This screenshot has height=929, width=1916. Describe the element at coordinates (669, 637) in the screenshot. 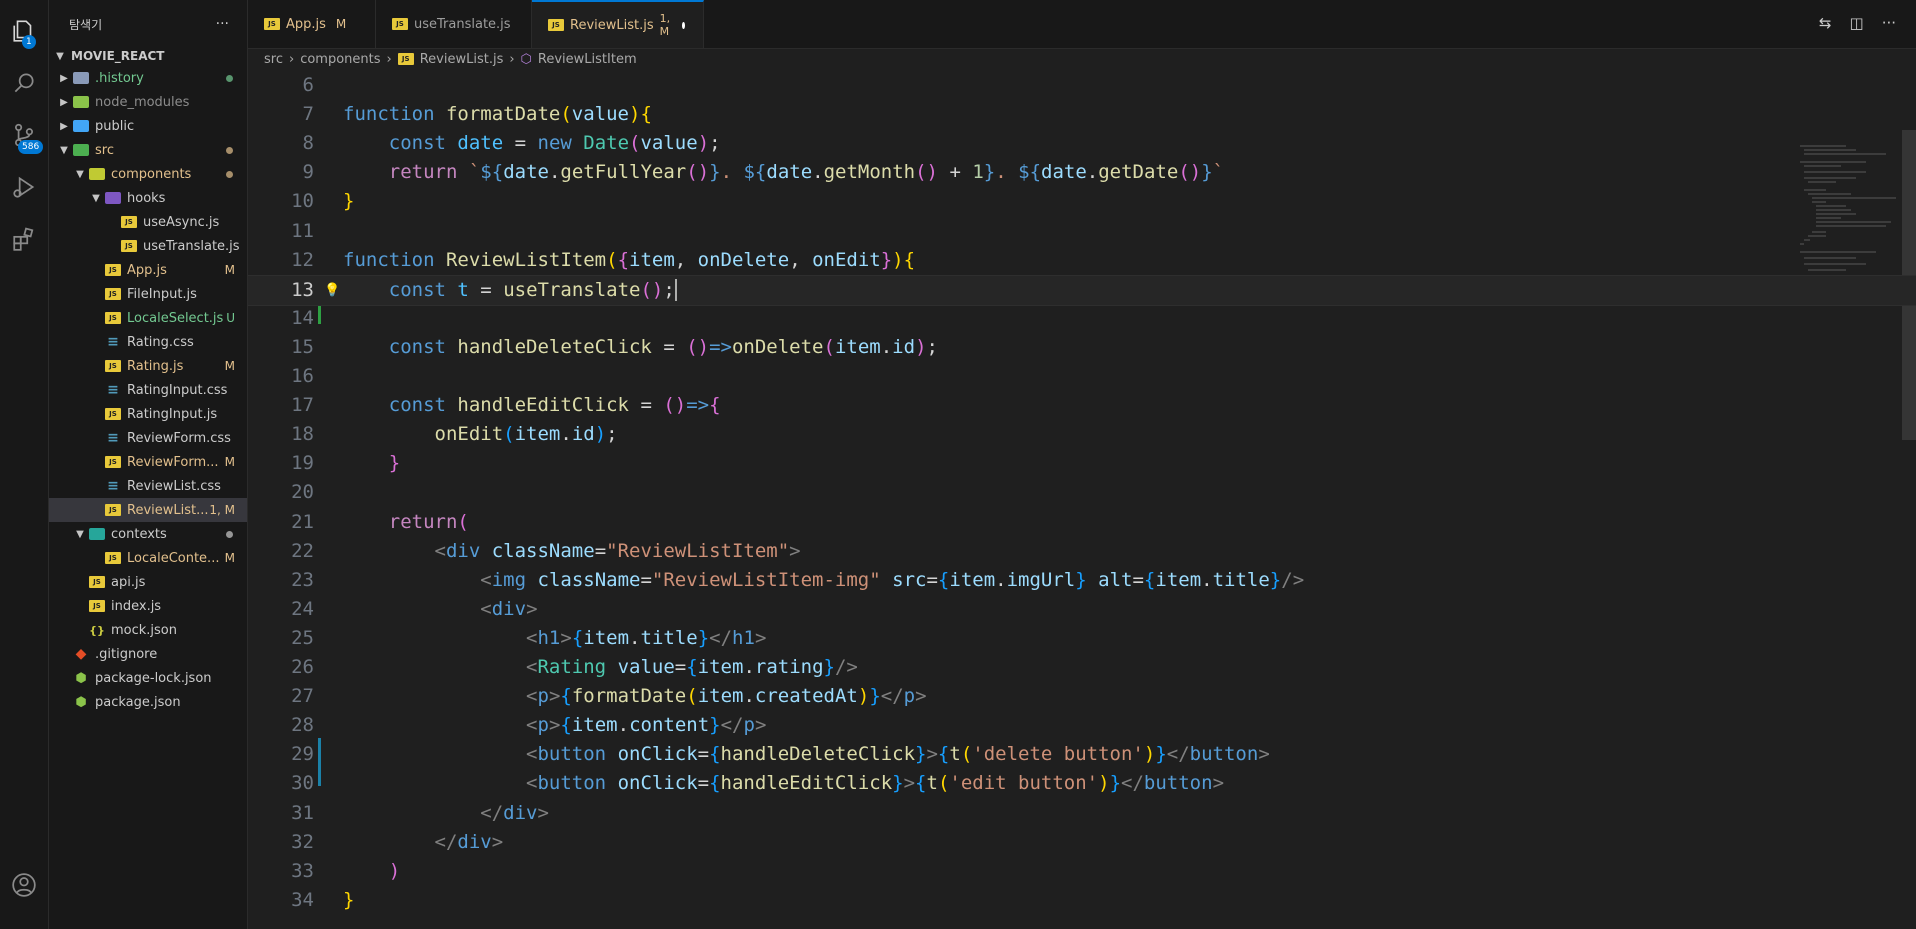

I see `code-token: title` at that location.